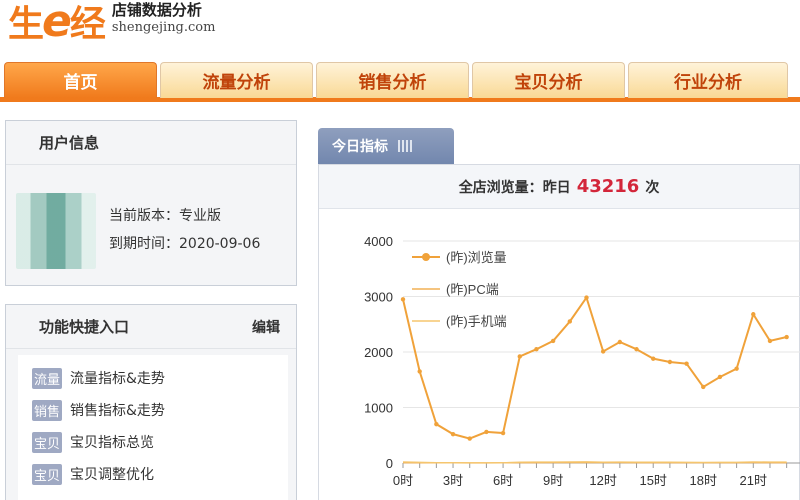 The width and height of the screenshot is (800, 500). Describe the element at coordinates (708, 80) in the screenshot. I see `tab-industry-analysis: 行业分析` at that location.